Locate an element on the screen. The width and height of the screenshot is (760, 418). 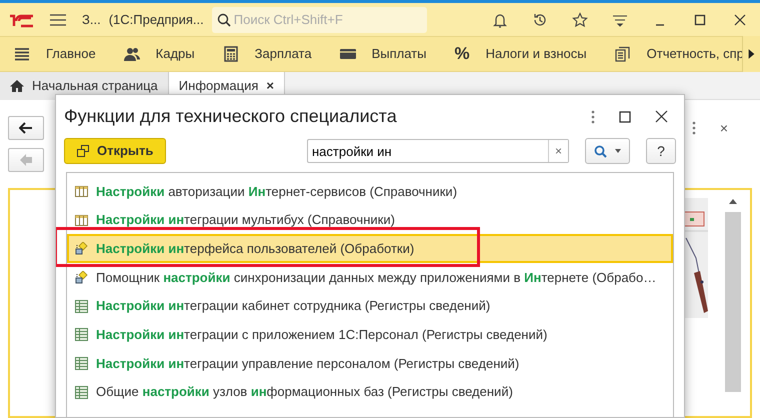
section-link: Налоги и взносы is located at coordinates (536, 54).